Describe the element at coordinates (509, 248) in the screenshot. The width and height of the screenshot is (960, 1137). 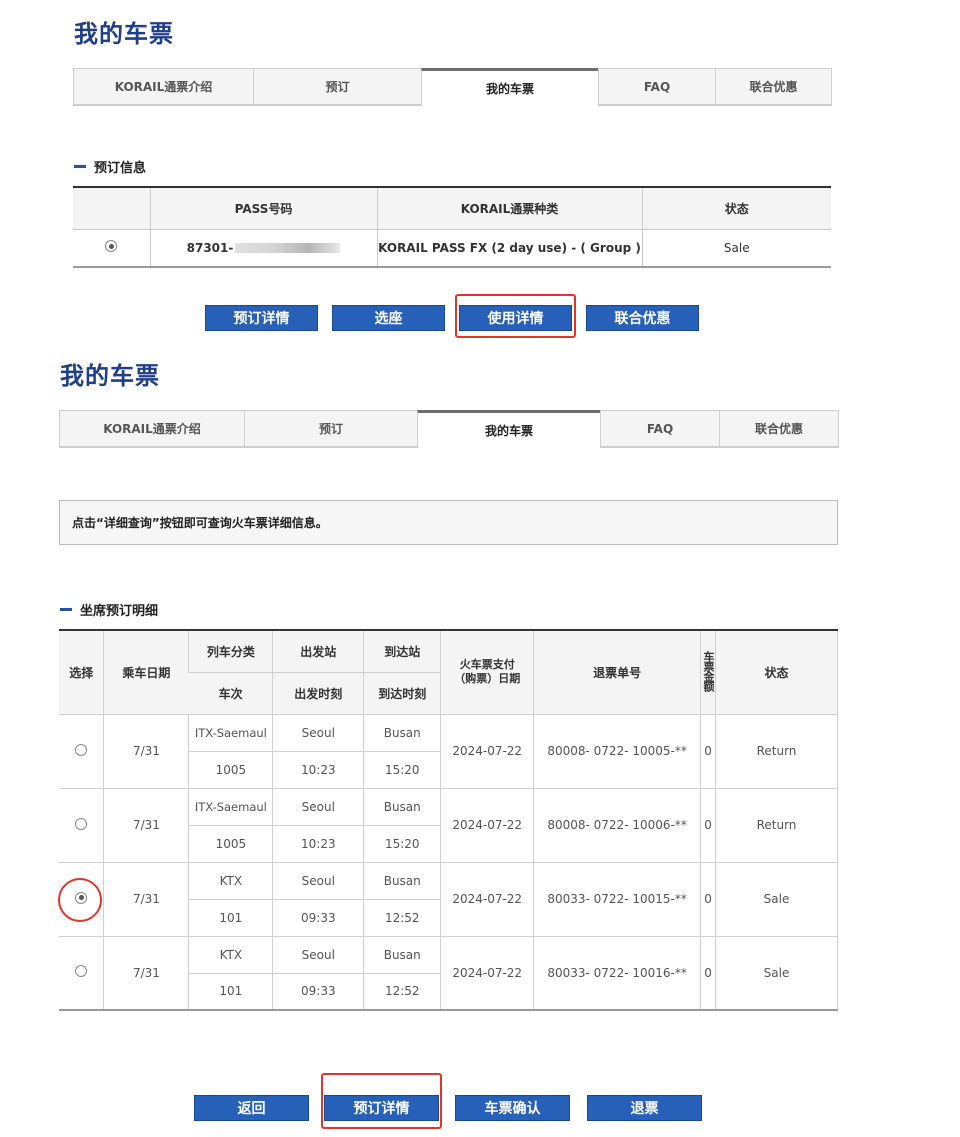
I see `pass-type-cell: KORAIL PASS FX (2 day use) - ( Group )` at that location.